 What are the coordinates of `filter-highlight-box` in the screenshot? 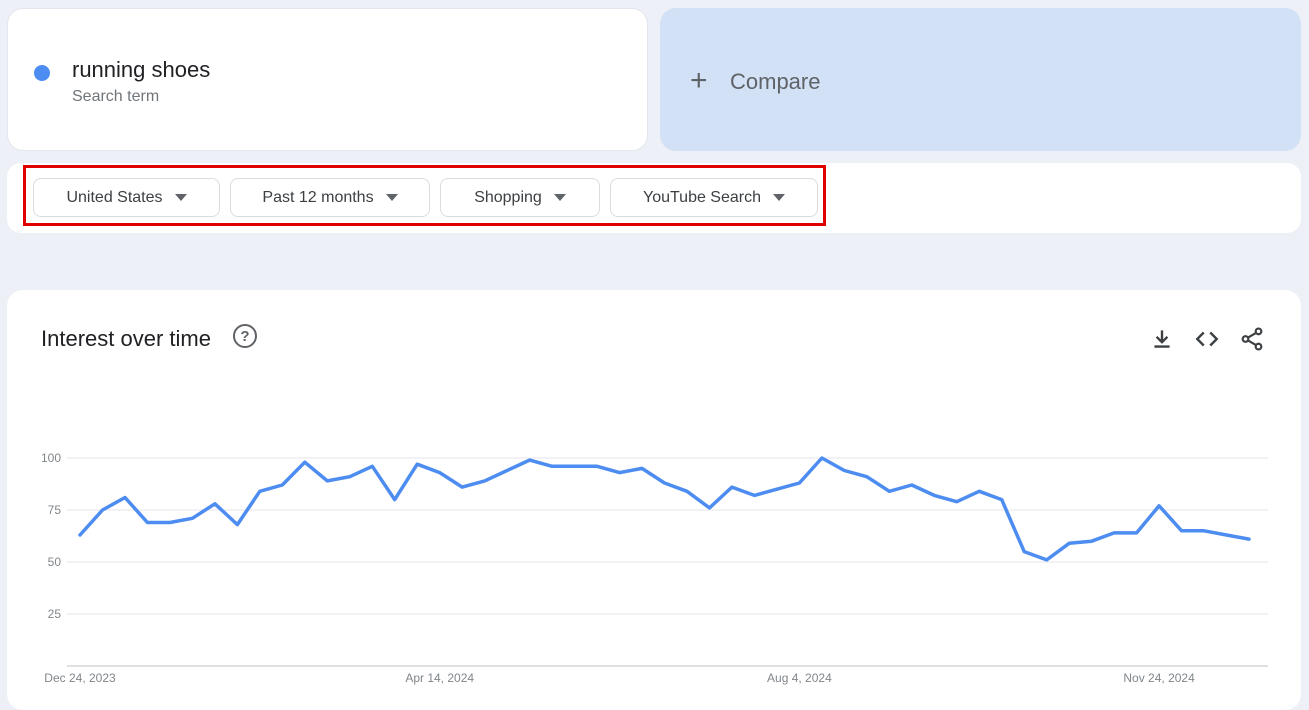 It's located at (424, 195).